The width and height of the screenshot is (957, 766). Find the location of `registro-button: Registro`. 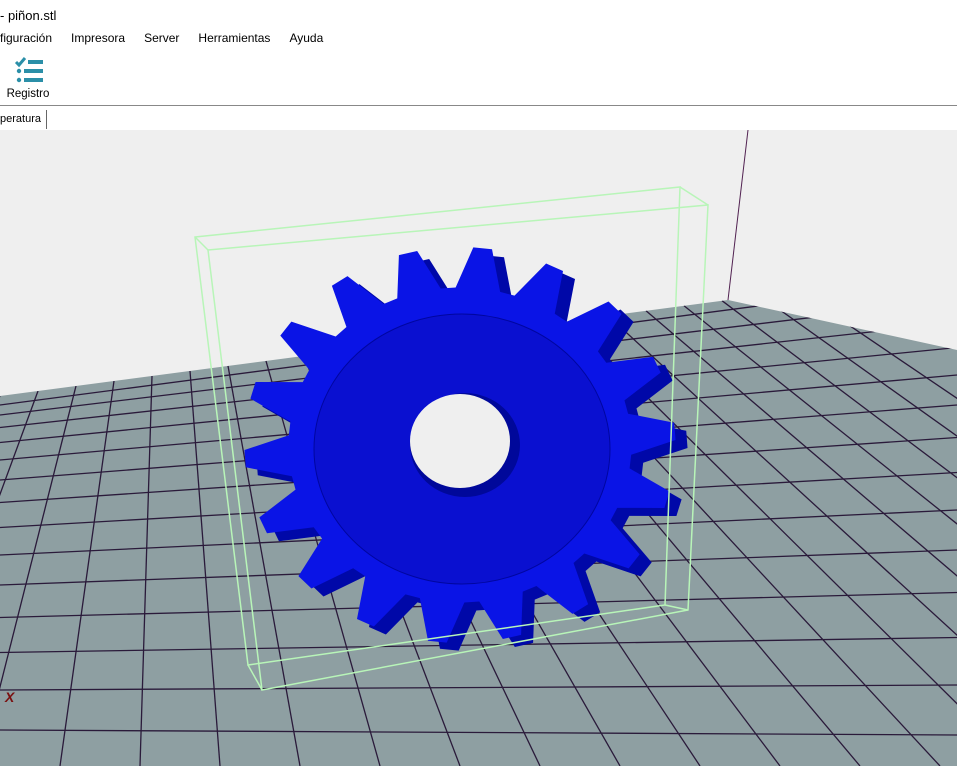

registro-button: Registro is located at coordinates (28, 78).